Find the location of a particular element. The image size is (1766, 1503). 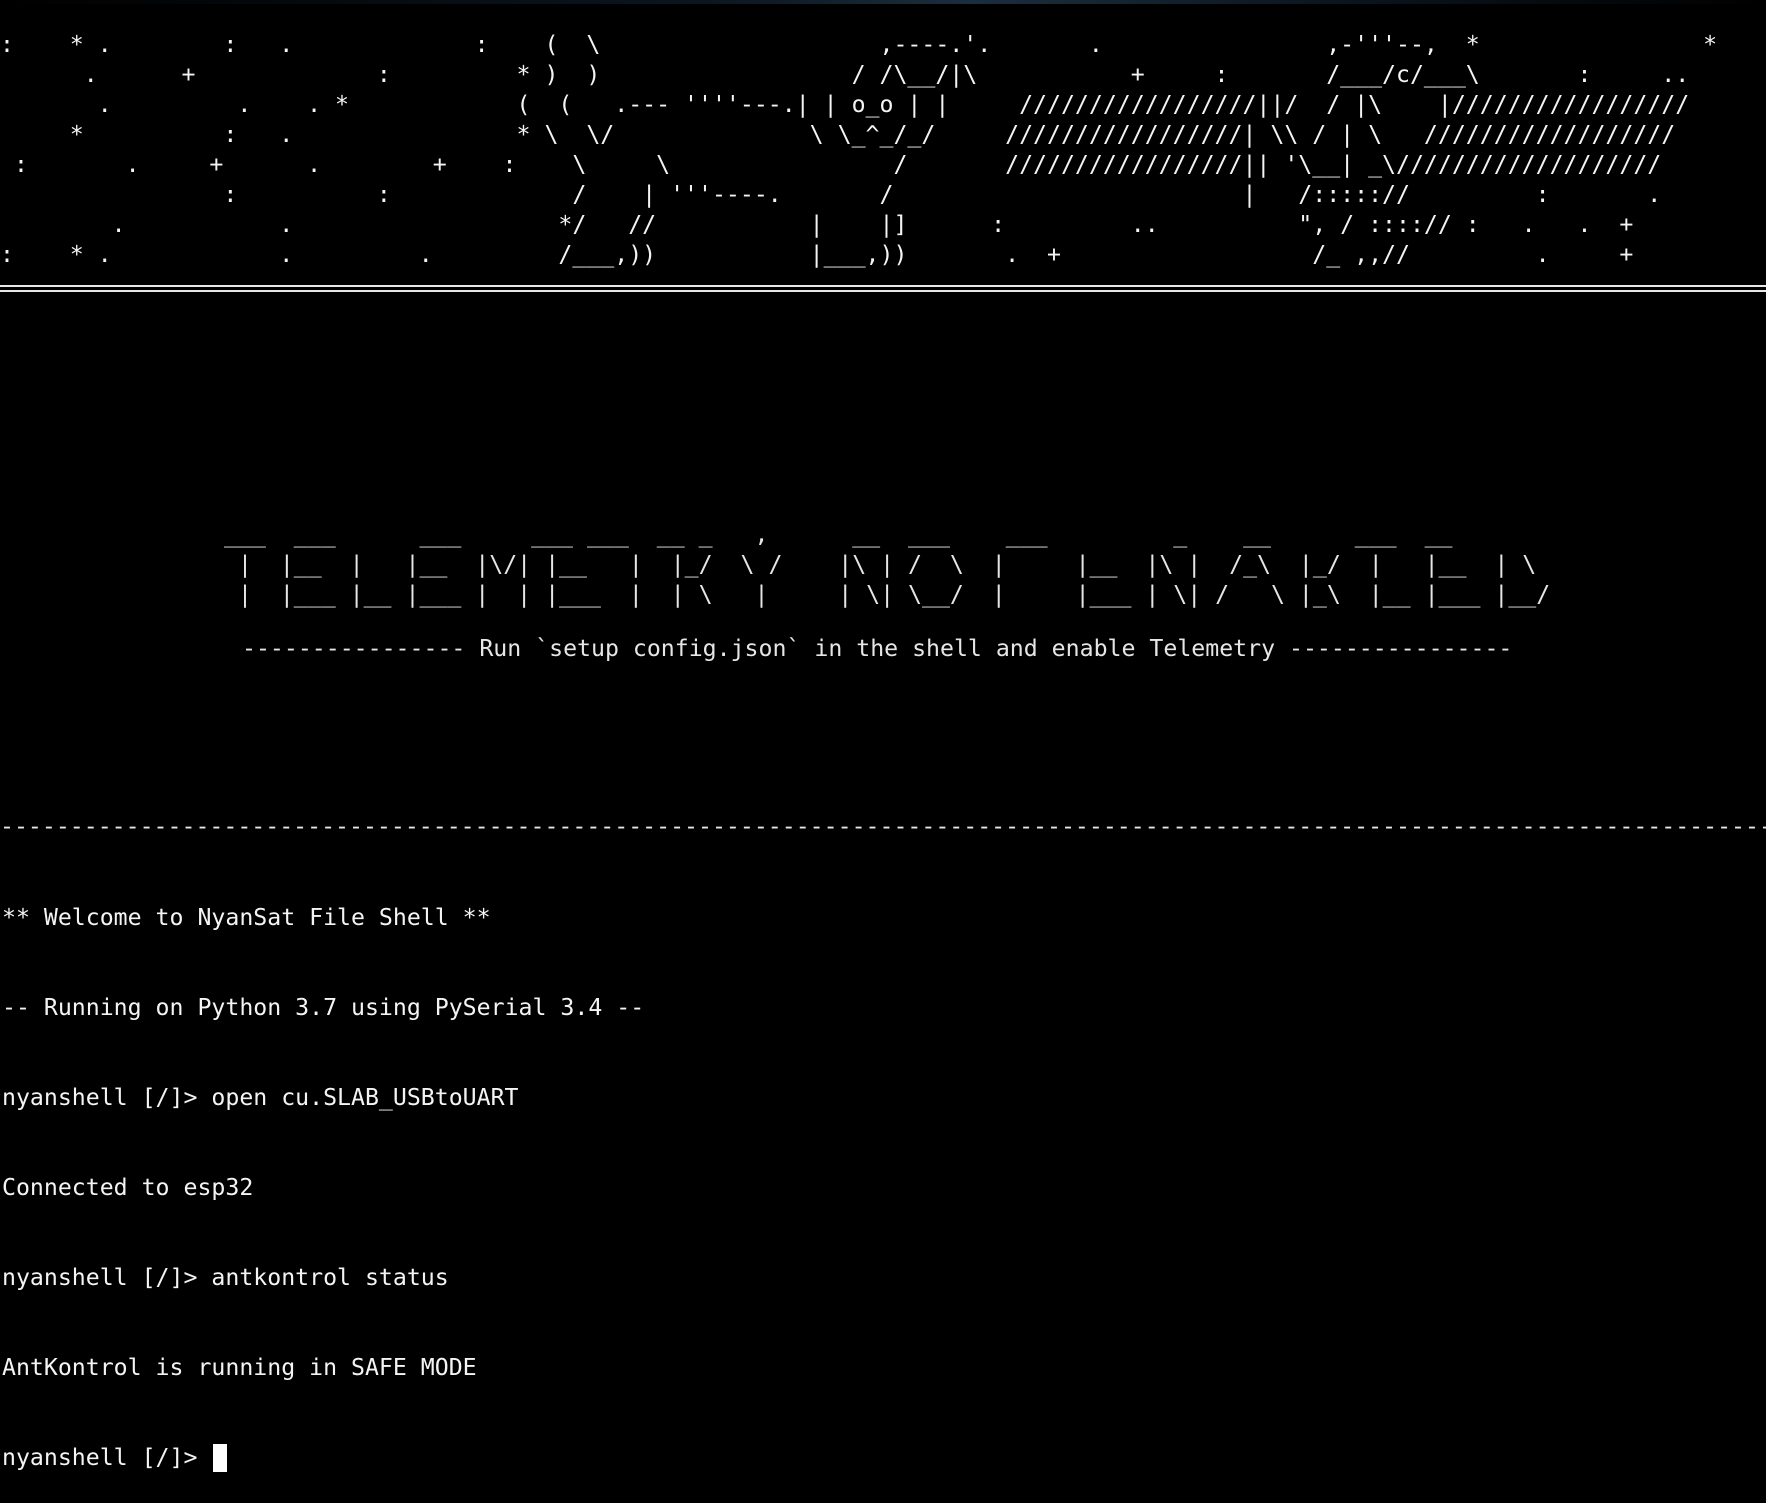

welcome-line: ** Welcome to NyanSat File Shell ** is located at coordinates (246, 917).